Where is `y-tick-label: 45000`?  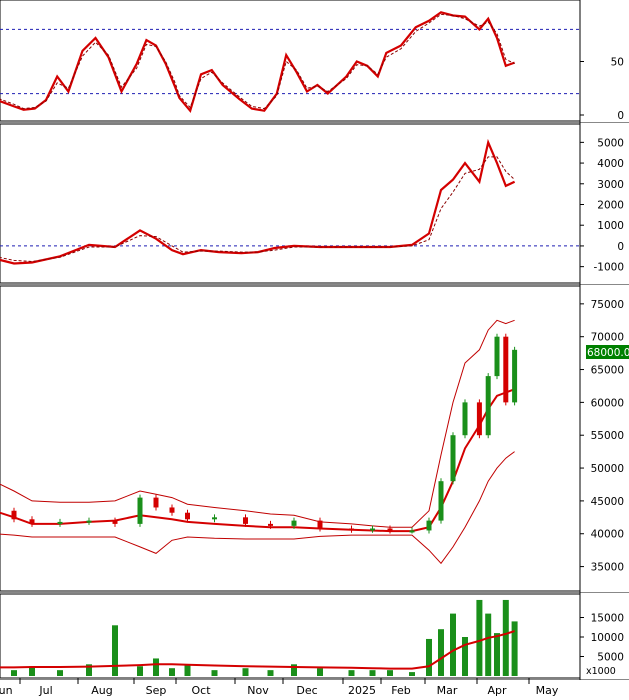 y-tick-label: 45000 is located at coordinates (607, 502).